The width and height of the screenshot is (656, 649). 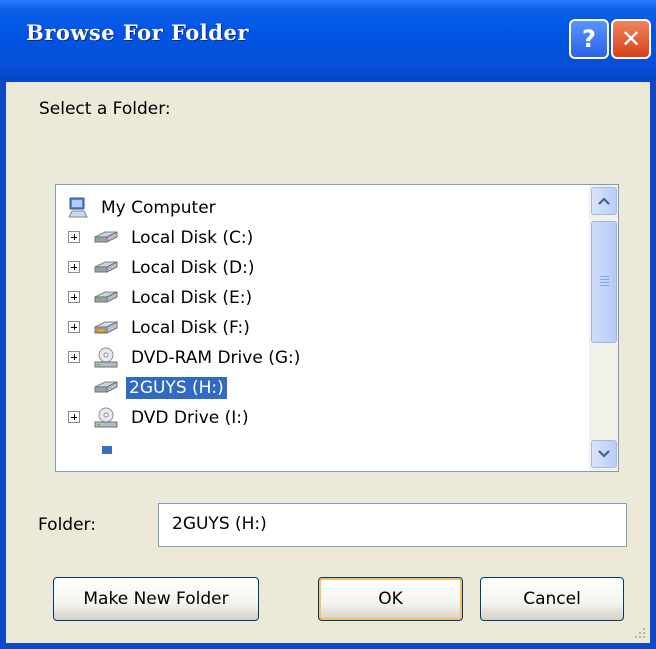 What do you see at coordinates (390, 599) in the screenshot?
I see `ok-button: OK` at bounding box center [390, 599].